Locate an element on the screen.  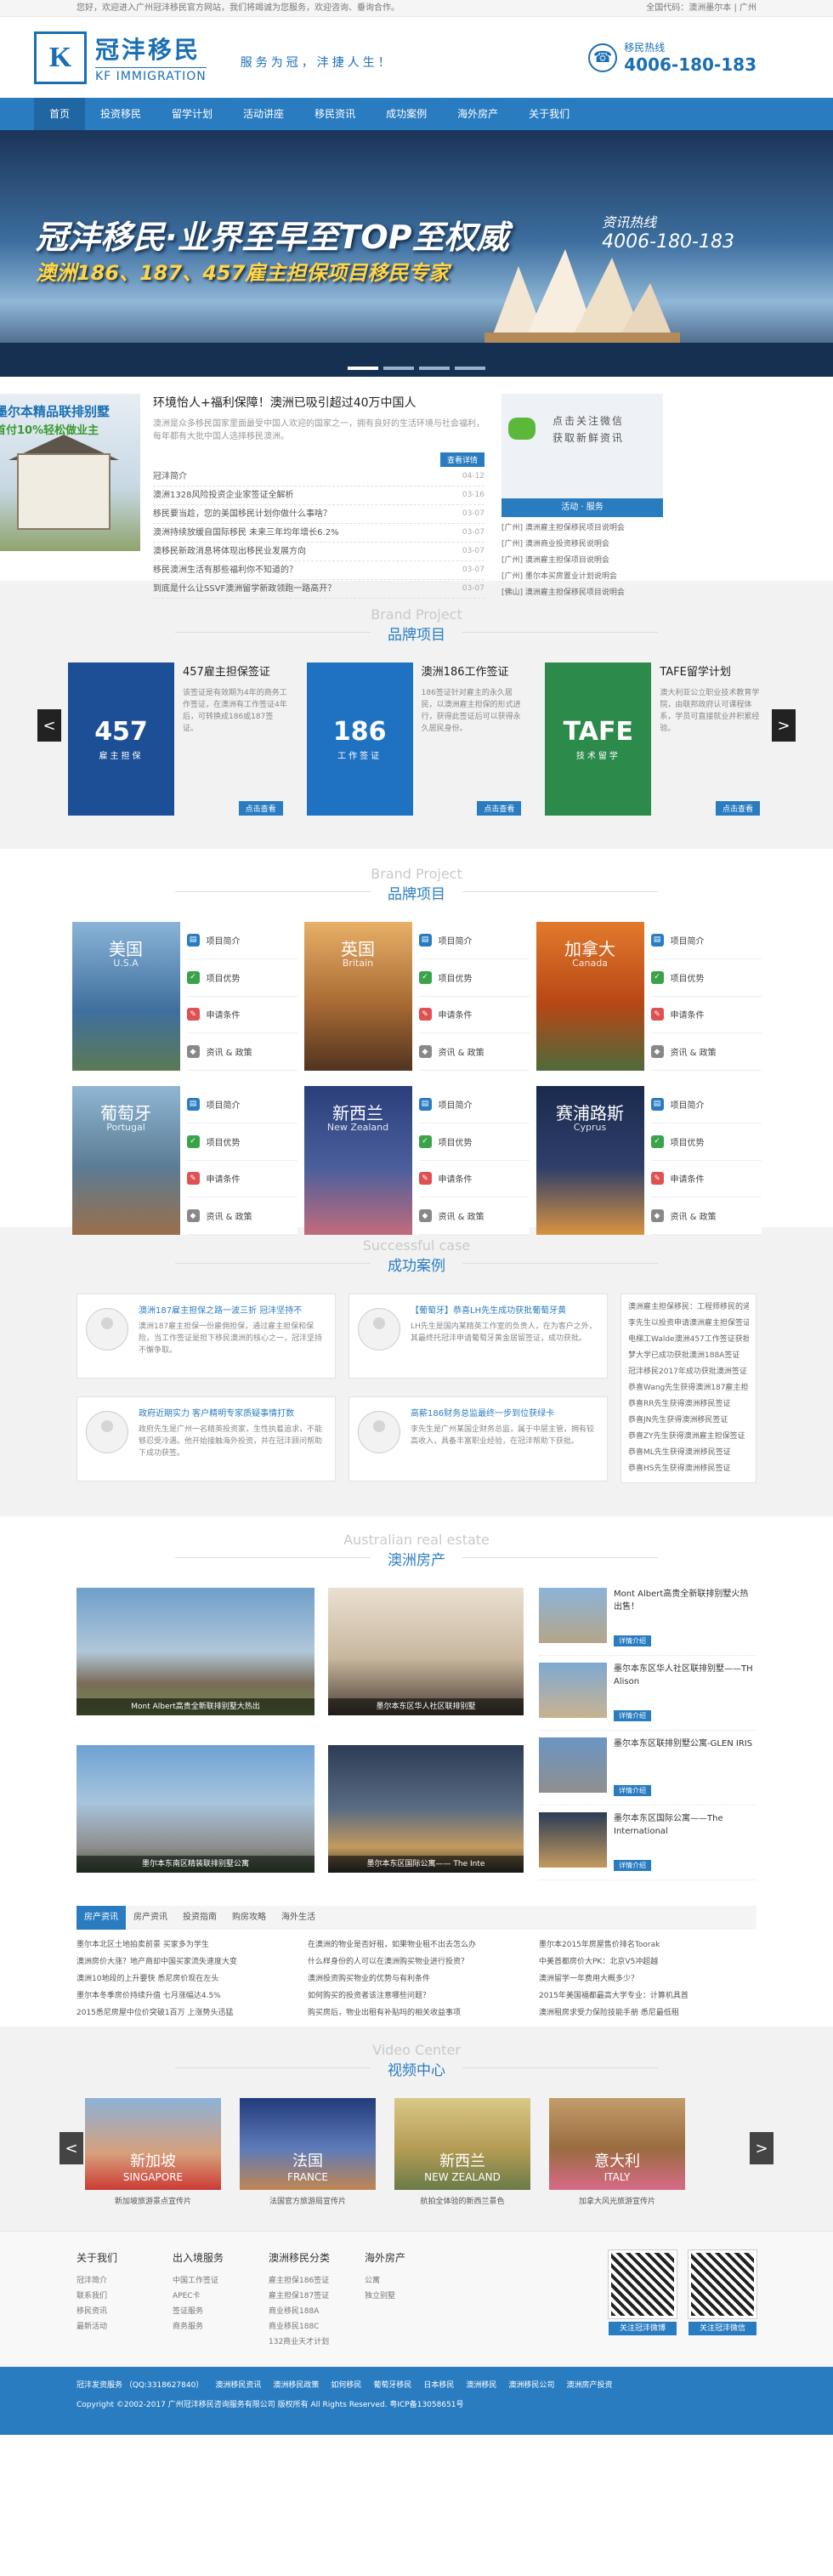
estate-news-item: 如何购买的投资者该注意哪些问题？ is located at coordinates (416, 1996).